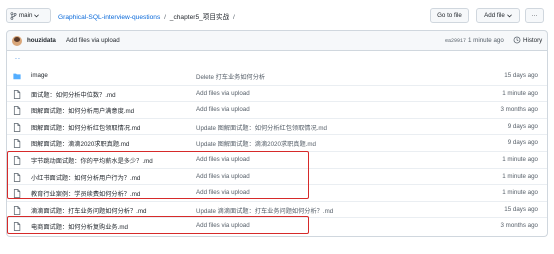 Image resolution: width=554 pixels, height=254 pixels. What do you see at coordinates (39, 75) in the screenshot?
I see `file-name-link: image` at bounding box center [39, 75].